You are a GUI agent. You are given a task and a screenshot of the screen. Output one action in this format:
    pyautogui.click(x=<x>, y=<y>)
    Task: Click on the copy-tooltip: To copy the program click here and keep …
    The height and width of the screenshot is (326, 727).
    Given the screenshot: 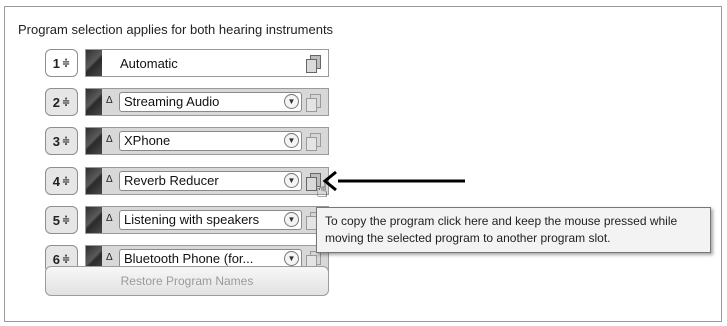 What is the action you would take?
    pyautogui.click(x=513, y=230)
    